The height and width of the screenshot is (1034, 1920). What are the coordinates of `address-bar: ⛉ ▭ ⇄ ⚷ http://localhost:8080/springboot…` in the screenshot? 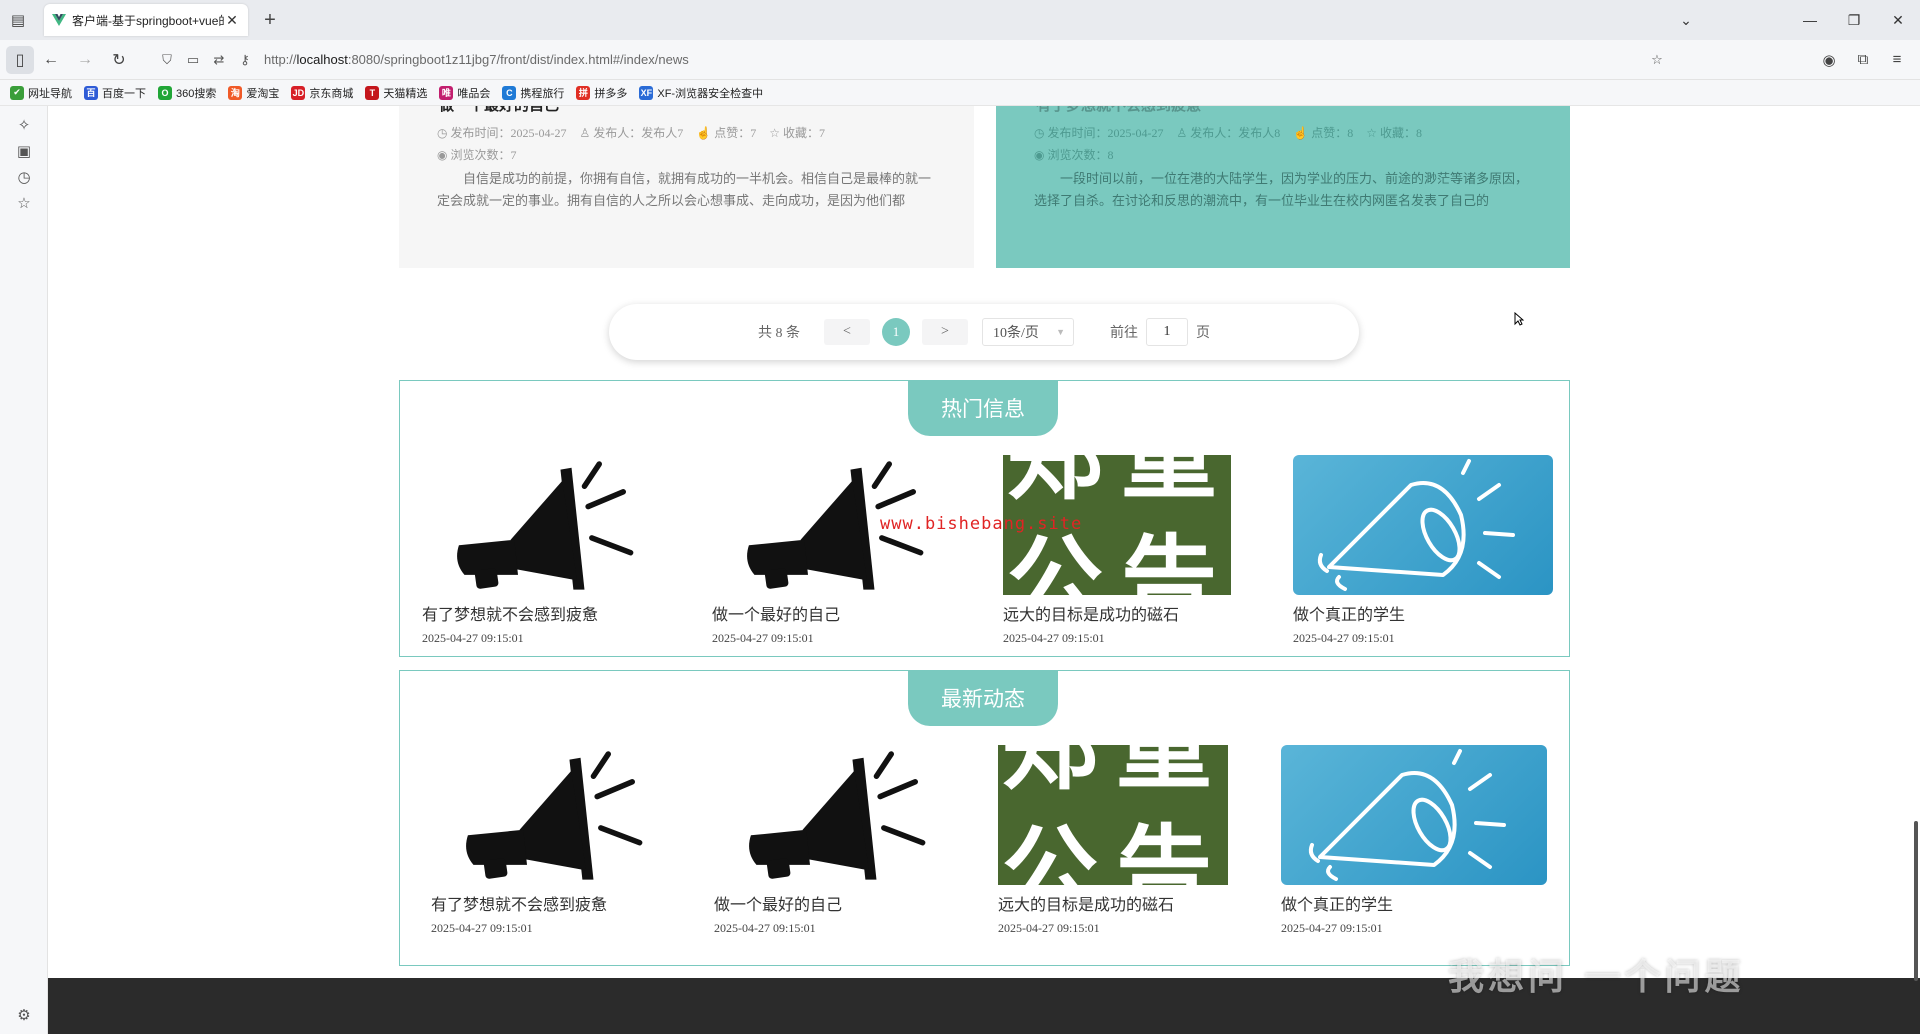 It's located at (910, 60).